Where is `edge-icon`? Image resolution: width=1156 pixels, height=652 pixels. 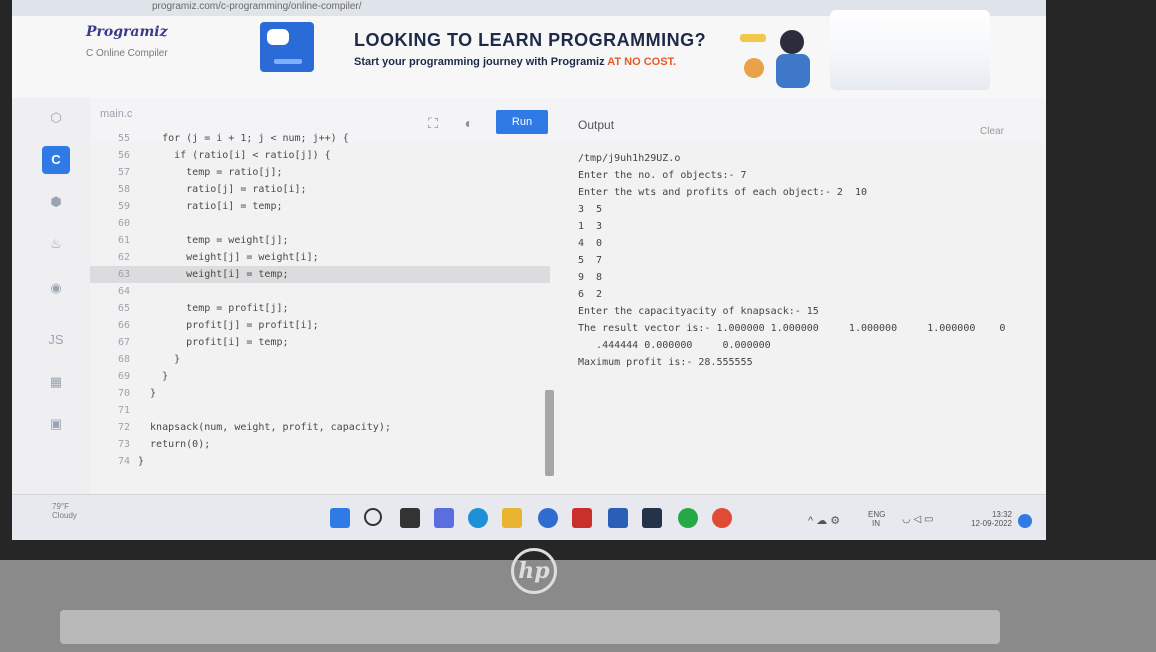 edge-icon is located at coordinates (478, 518).